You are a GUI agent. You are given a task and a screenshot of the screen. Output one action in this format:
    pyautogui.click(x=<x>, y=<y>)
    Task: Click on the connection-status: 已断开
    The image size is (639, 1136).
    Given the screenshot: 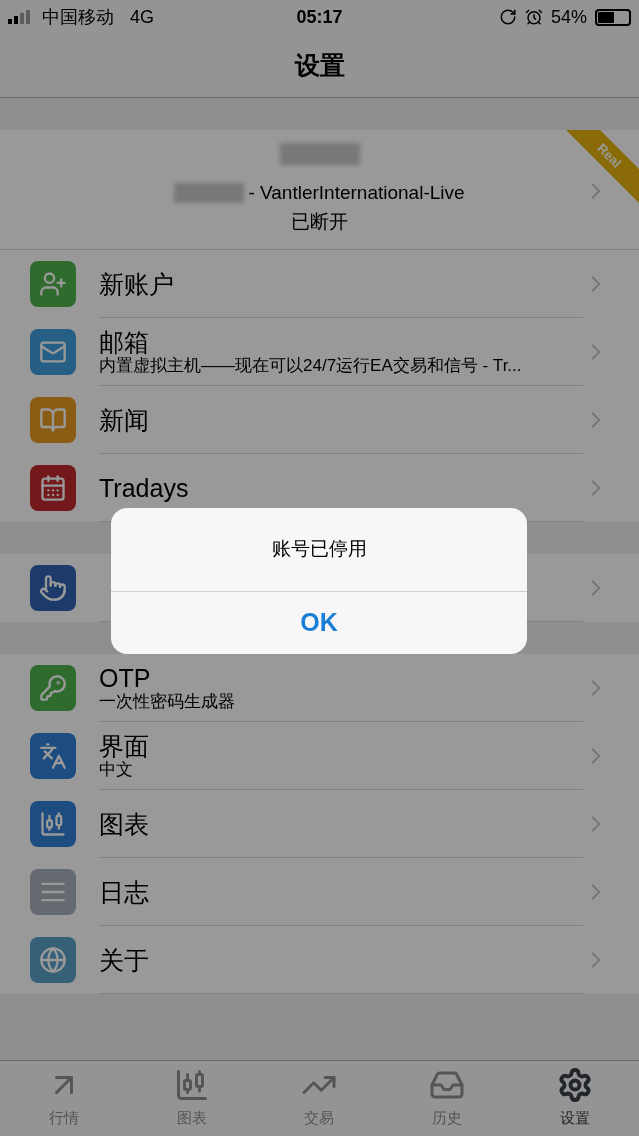 What is the action you would take?
    pyautogui.click(x=319, y=221)
    